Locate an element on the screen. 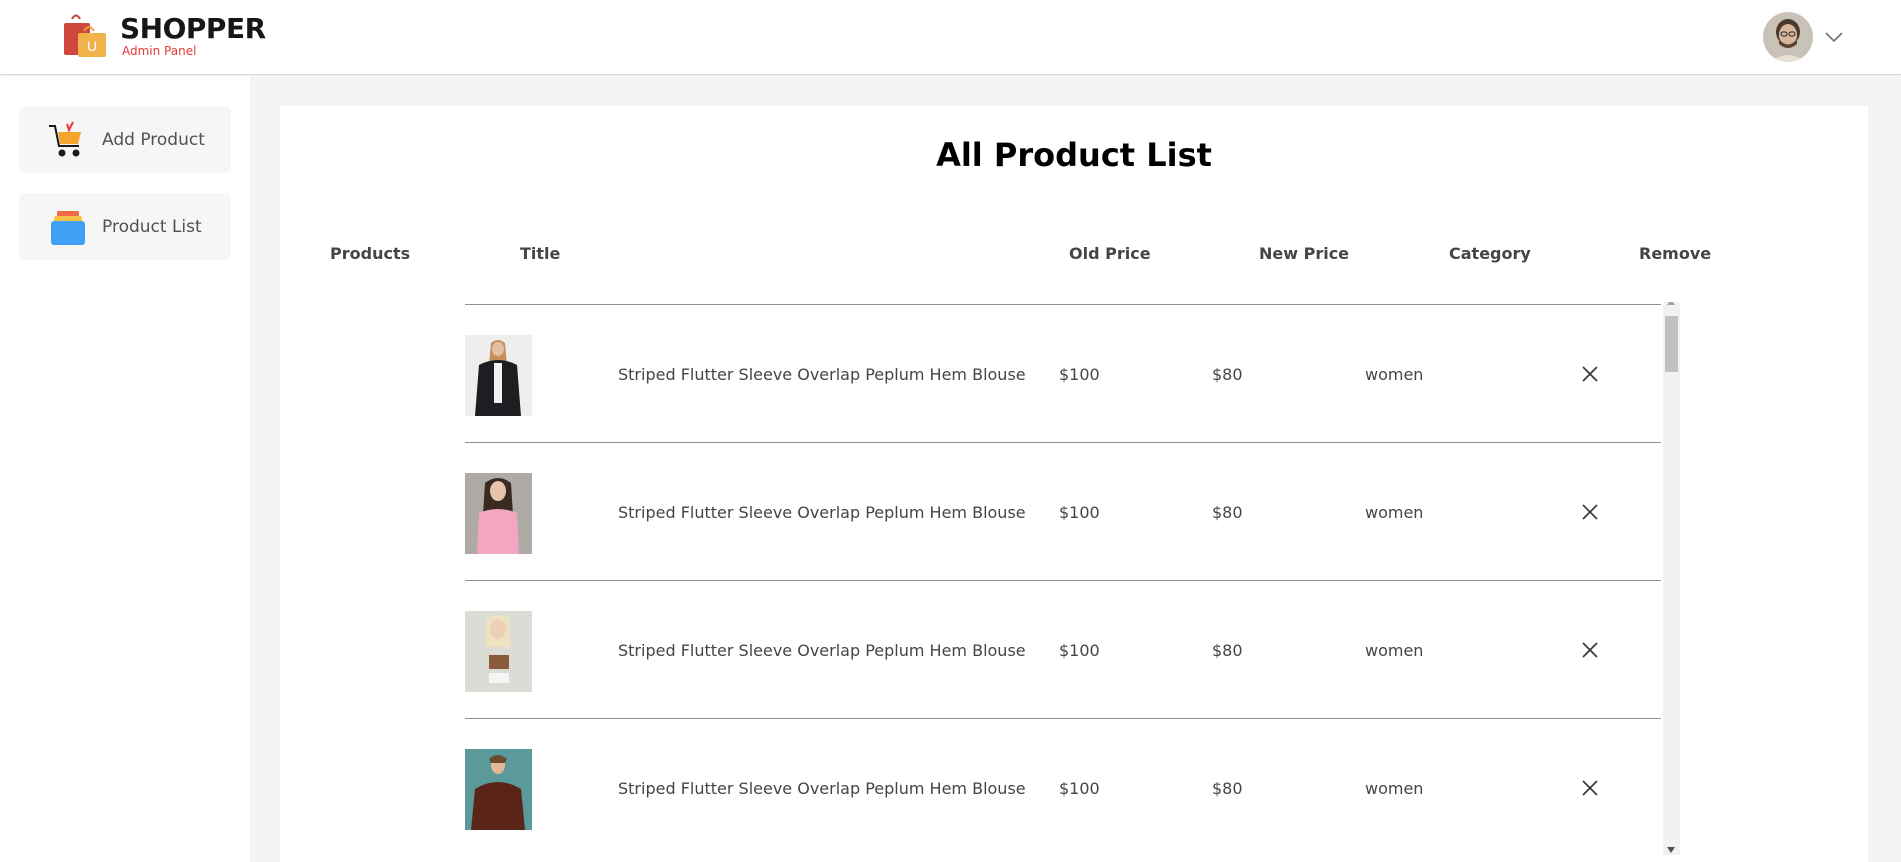 The width and height of the screenshot is (1901, 862). chevron-down-icon is located at coordinates (1834, 37).